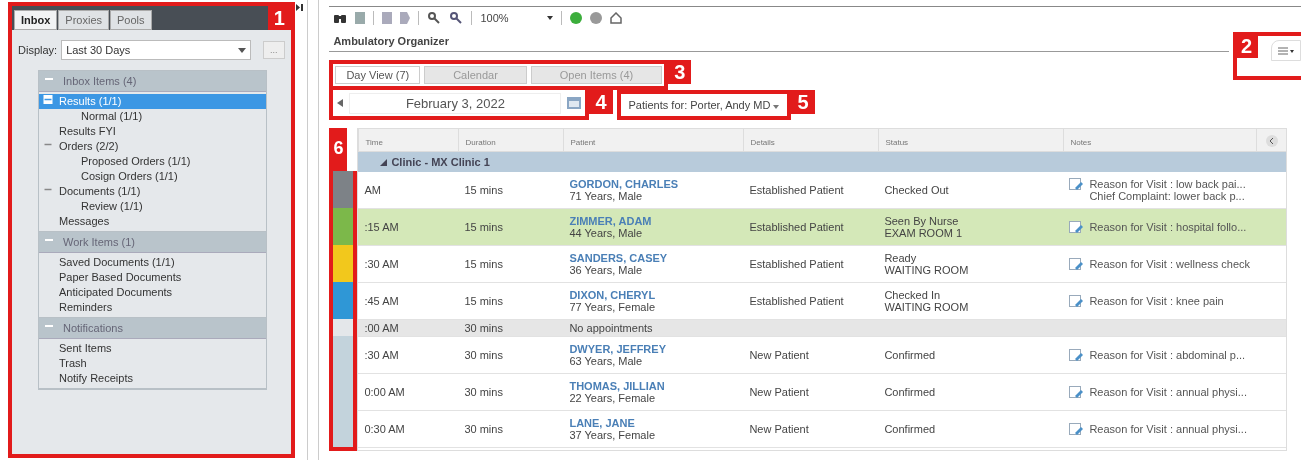 This screenshot has width=1301, height=460. Describe the element at coordinates (381, 301) in the screenshot. I see `table-cell-text: :45 AM` at that location.